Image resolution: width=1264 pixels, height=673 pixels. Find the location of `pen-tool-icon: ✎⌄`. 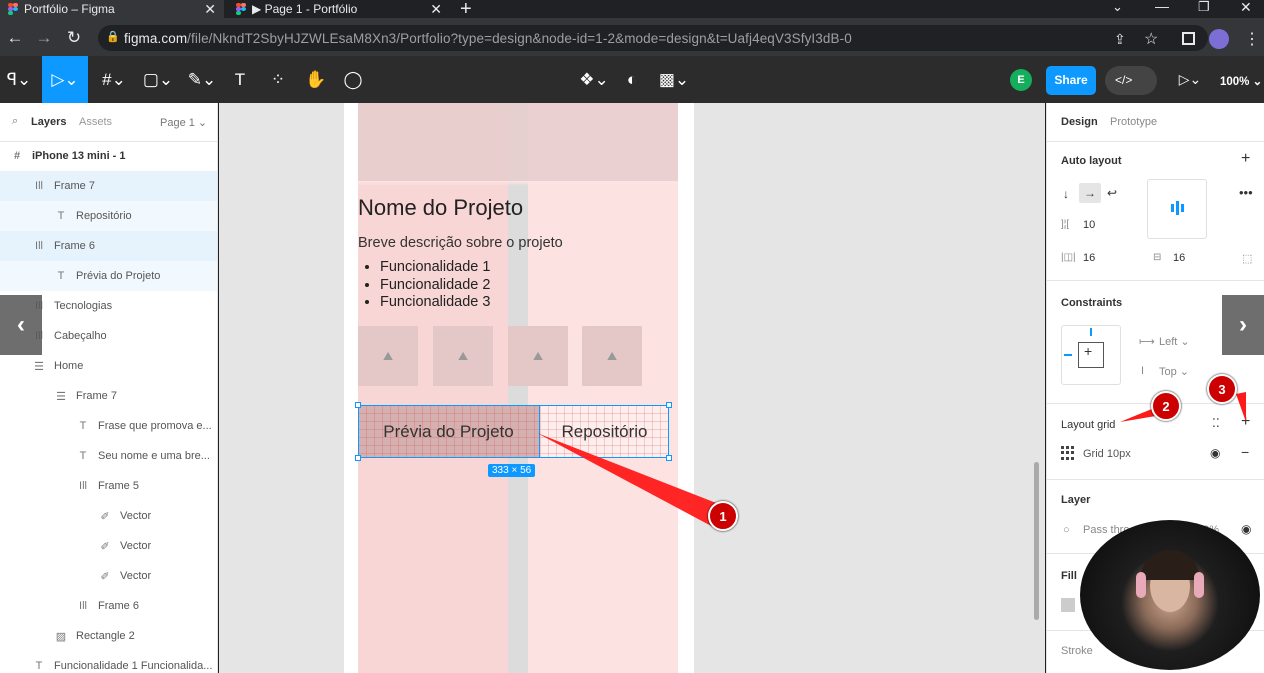

pen-tool-icon: ✎⌄ is located at coordinates (202, 79).